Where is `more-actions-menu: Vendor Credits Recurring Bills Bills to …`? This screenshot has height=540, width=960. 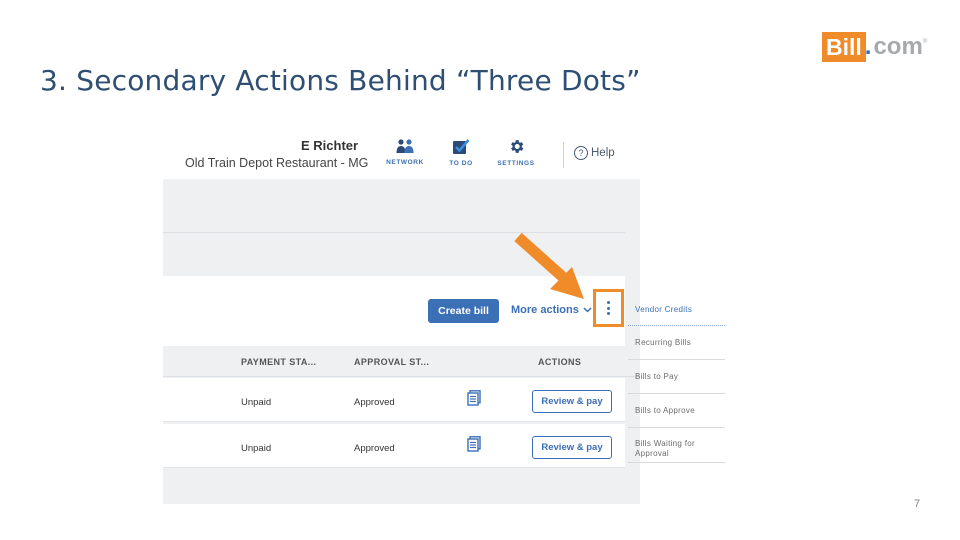
more-actions-menu: Vendor Credits Recurring Bills Bills to … is located at coordinates (676, 378).